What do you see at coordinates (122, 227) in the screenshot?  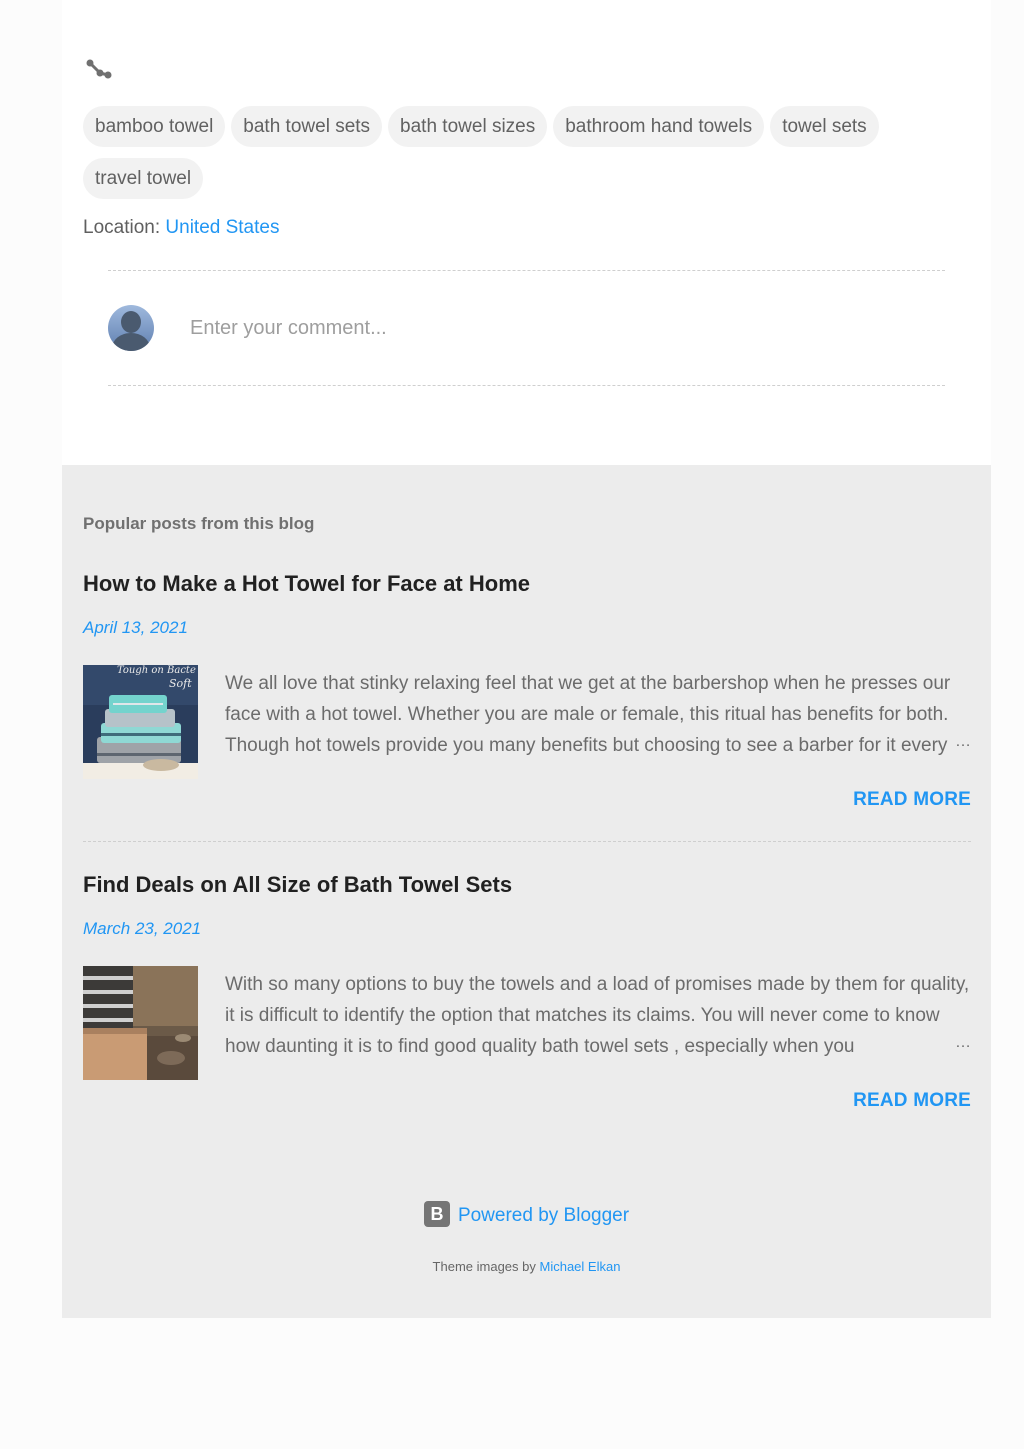 I see `location-label: Location:` at bounding box center [122, 227].